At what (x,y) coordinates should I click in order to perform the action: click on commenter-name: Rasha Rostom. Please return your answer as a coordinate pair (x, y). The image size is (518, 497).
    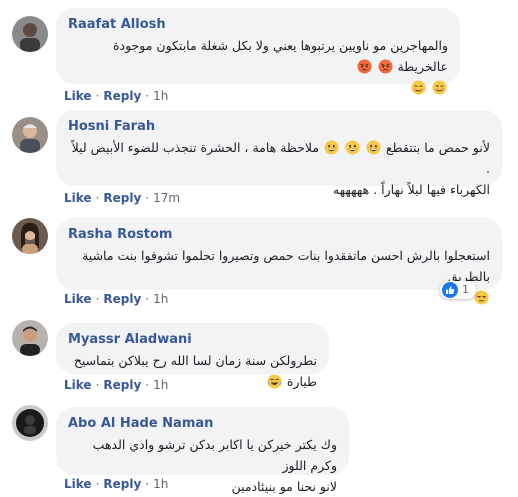
    Looking at the image, I should click on (279, 234).